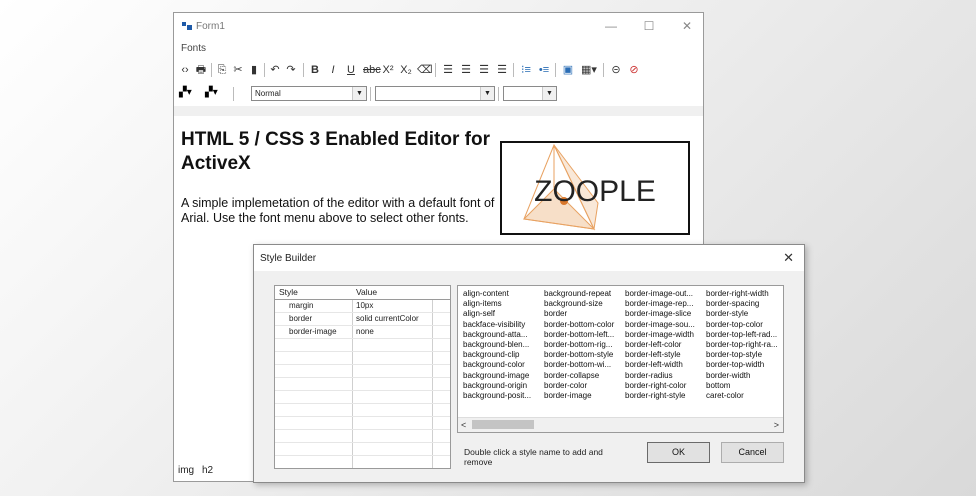 The image size is (976, 496). Describe the element at coordinates (435, 93) in the screenshot. I see `font-name-select: ▼` at that location.